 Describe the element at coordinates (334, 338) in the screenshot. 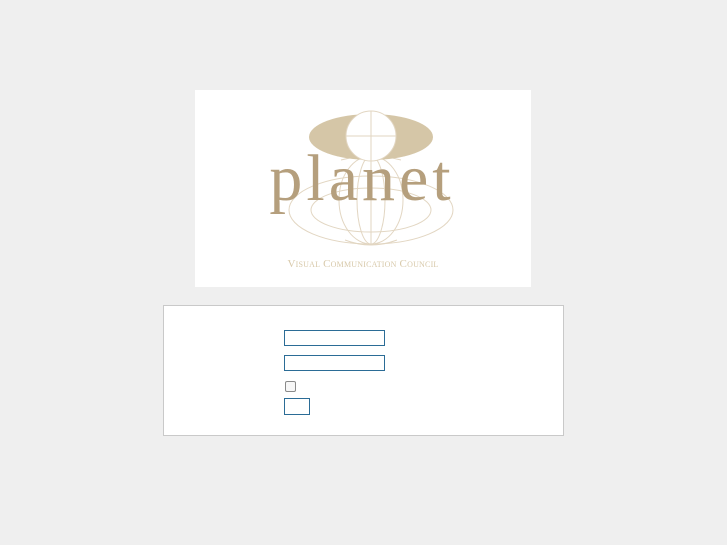

I see `username-field` at that location.